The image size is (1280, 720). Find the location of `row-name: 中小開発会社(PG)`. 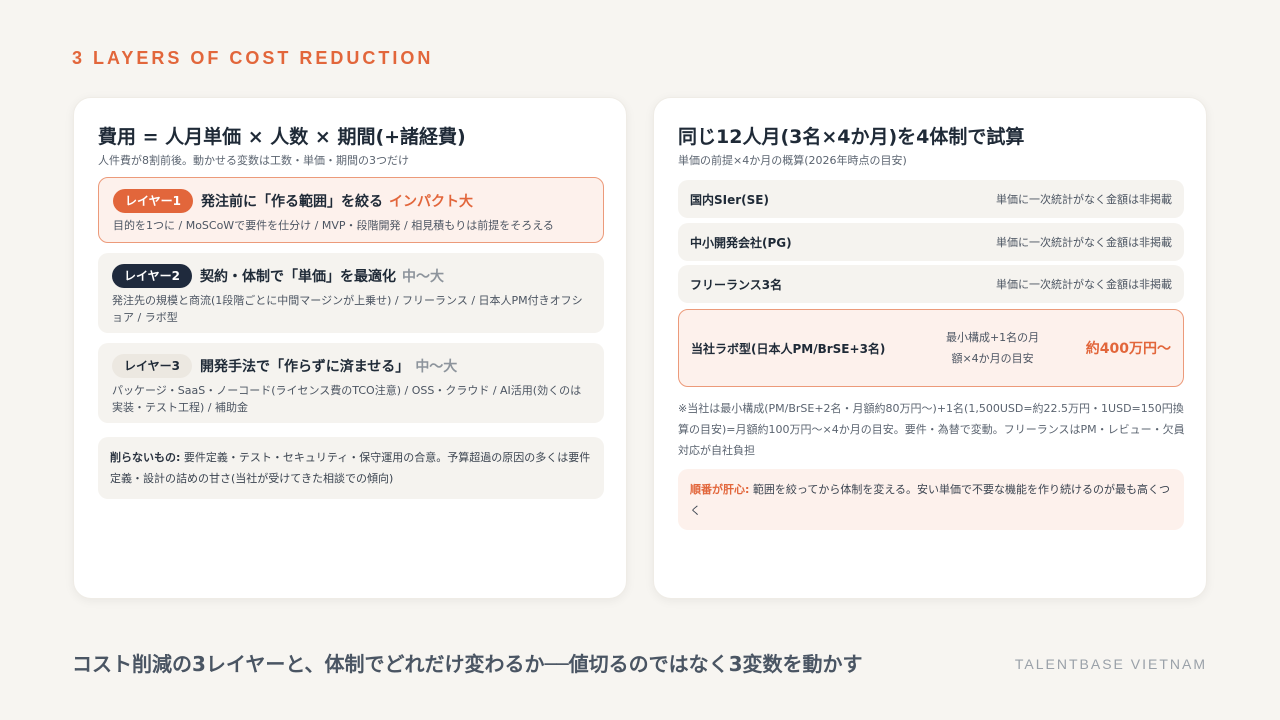

row-name: 中小開発会社(PG) is located at coordinates (741, 242).